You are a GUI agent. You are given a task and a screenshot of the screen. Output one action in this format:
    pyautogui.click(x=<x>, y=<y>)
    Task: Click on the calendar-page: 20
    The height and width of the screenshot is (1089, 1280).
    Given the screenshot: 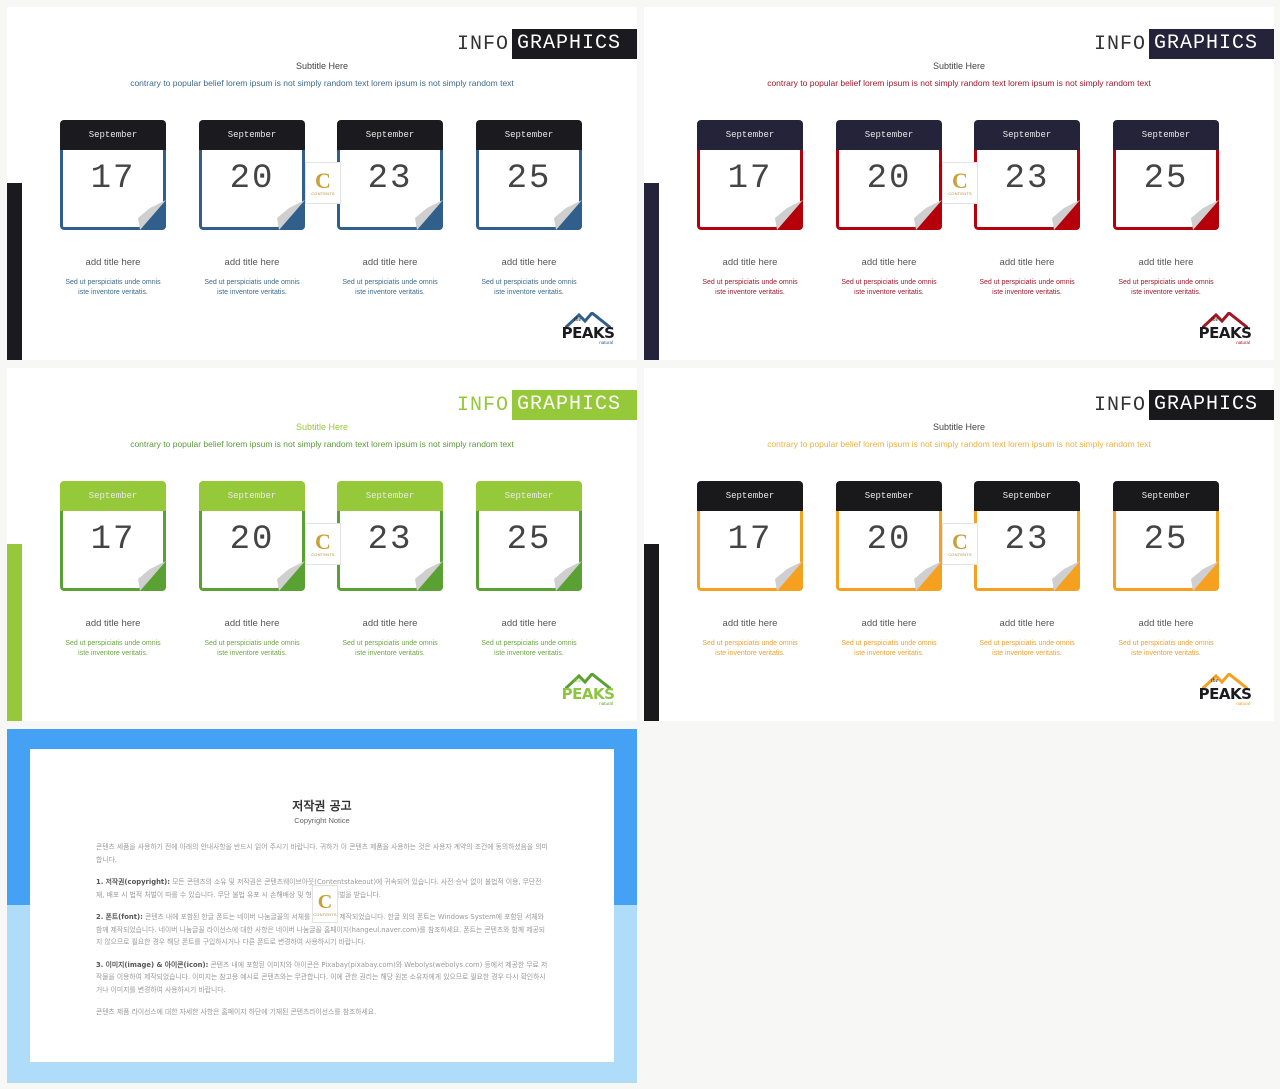 What is the action you would take?
    pyautogui.click(x=252, y=190)
    